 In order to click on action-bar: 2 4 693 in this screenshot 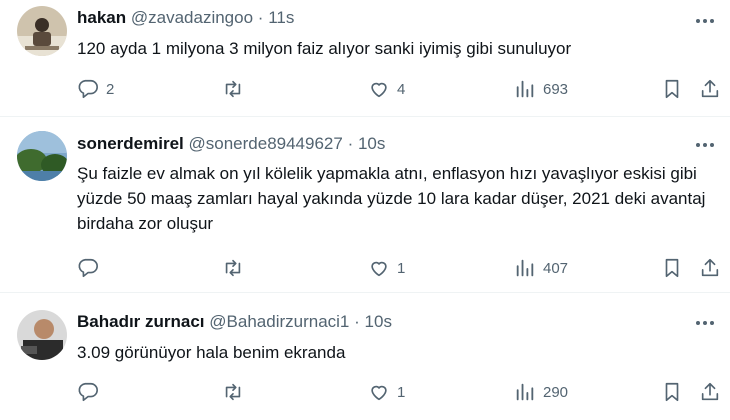, I will do `click(365, 89)`.